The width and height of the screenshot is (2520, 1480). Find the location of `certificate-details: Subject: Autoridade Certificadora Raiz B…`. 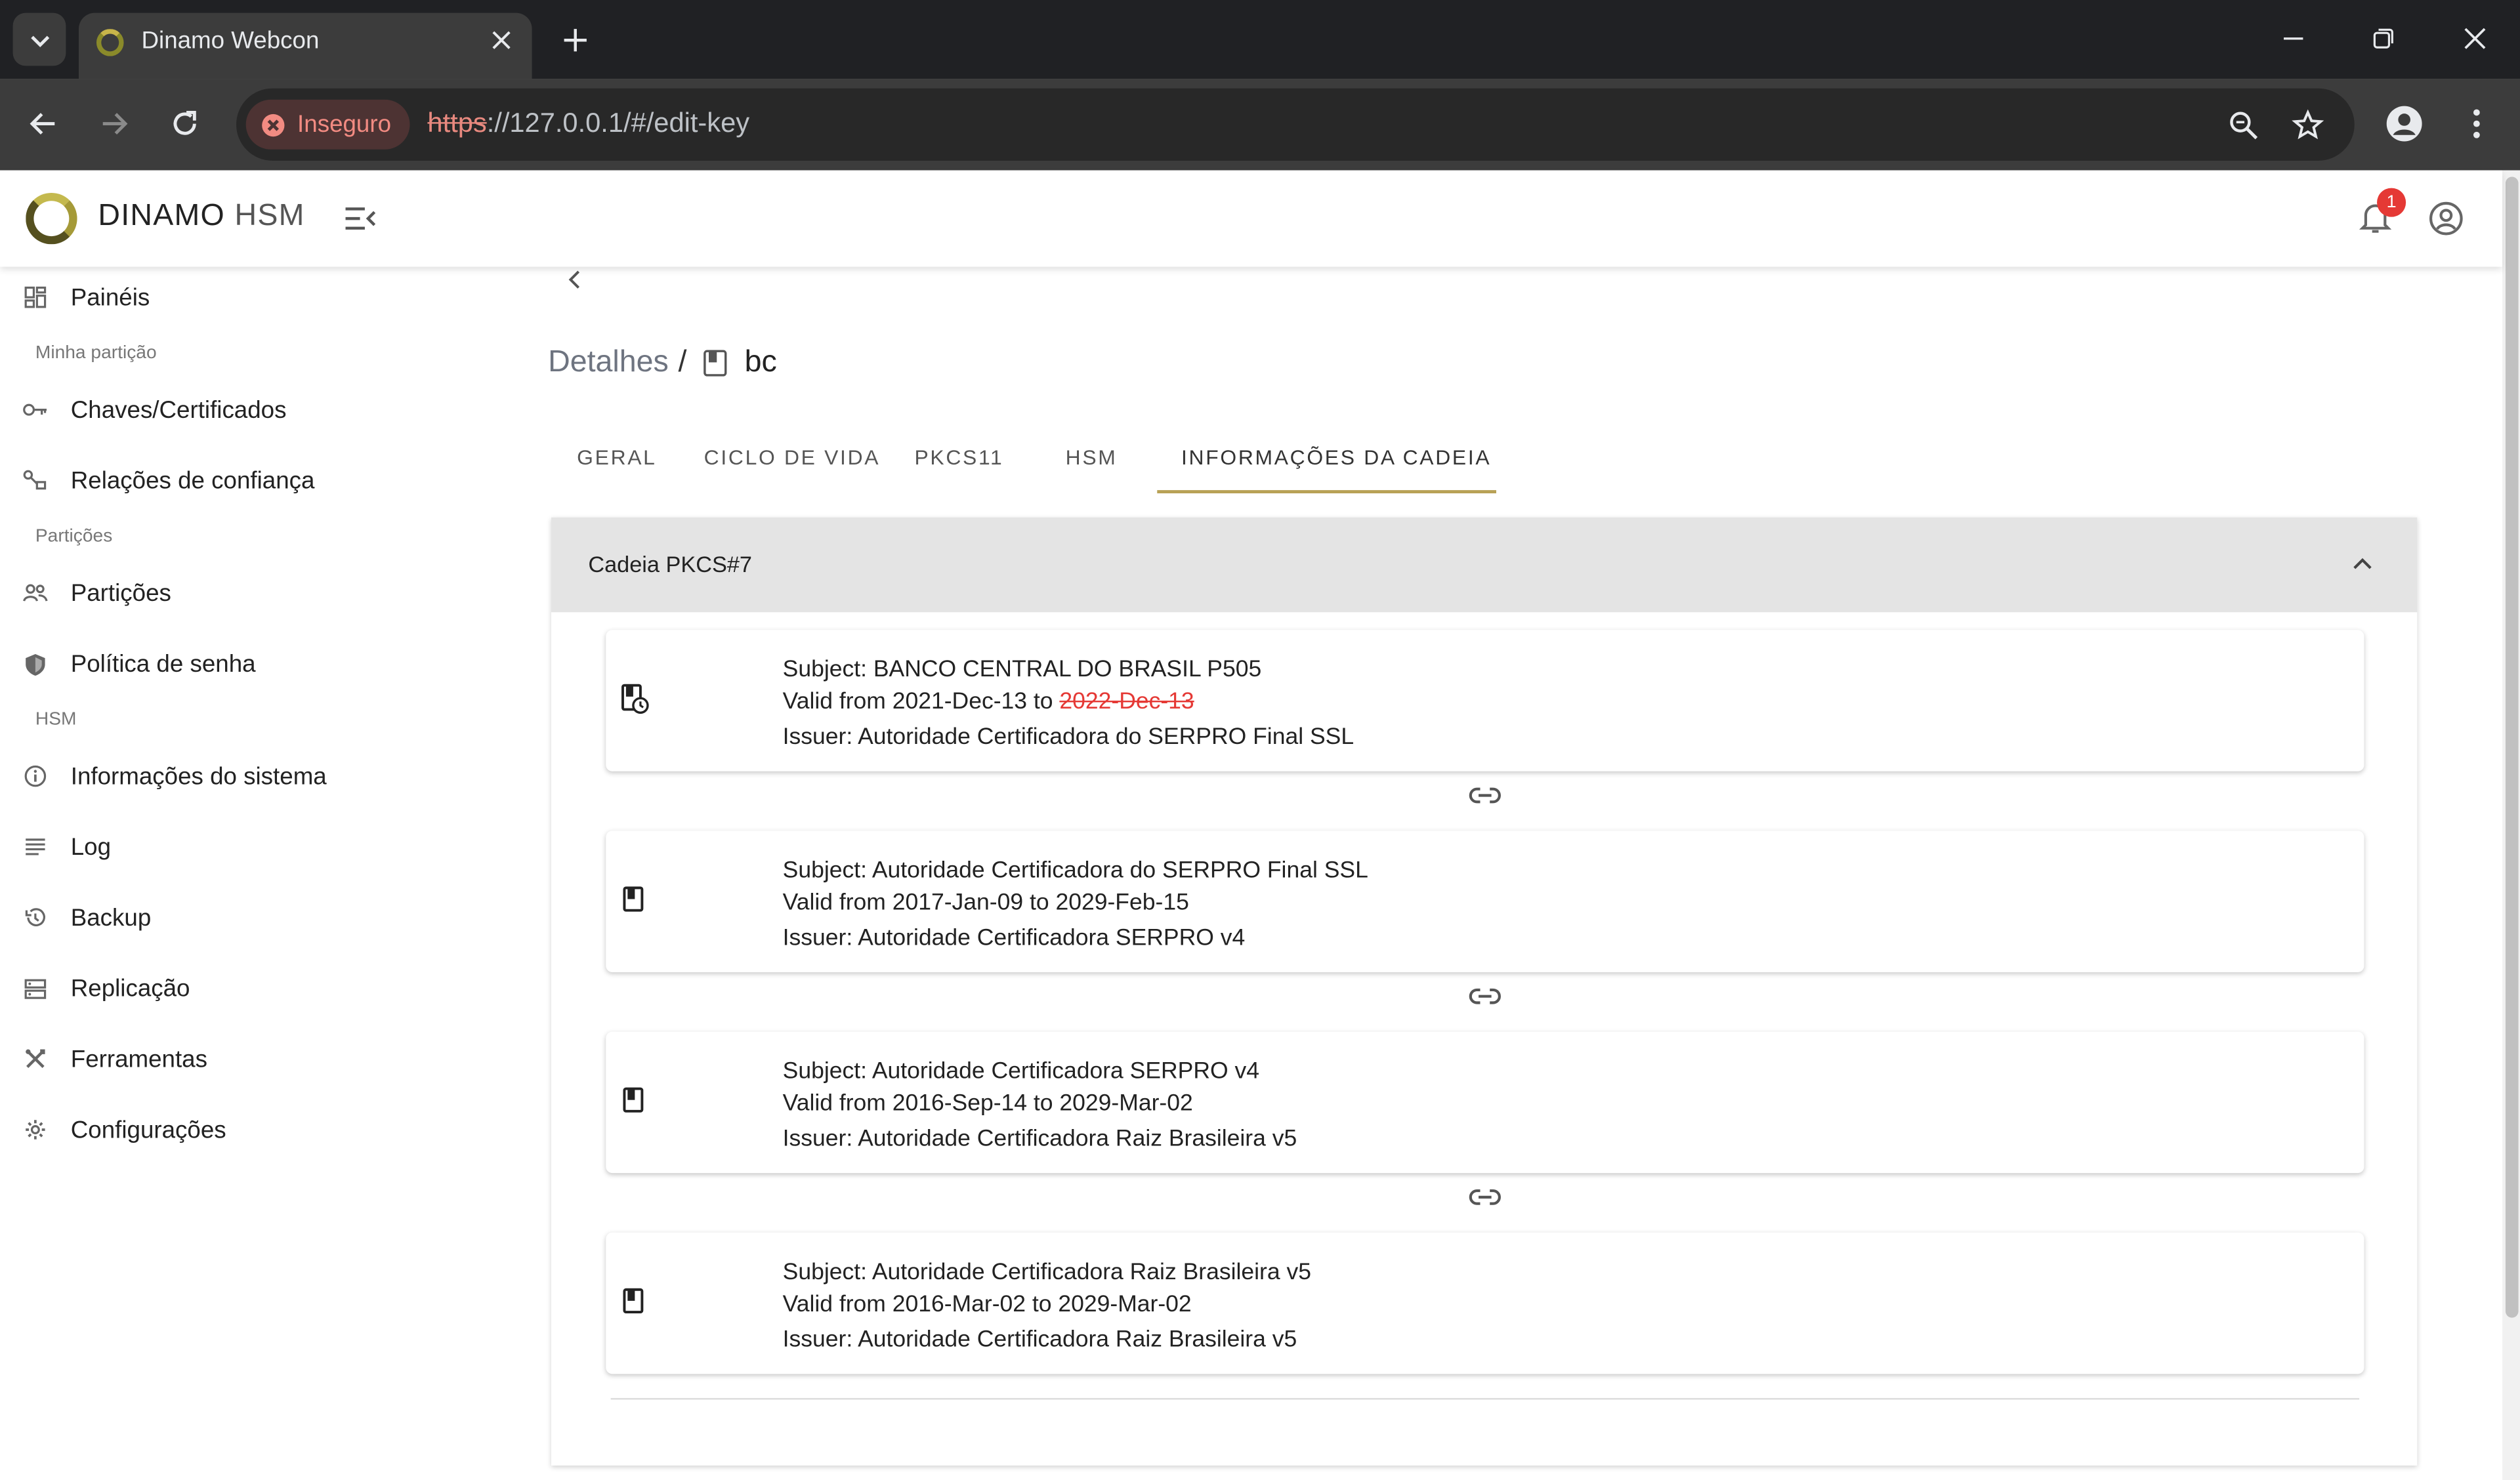

certificate-details: Subject: Autoridade Certificadora Raiz B… is located at coordinates (1047, 1307).